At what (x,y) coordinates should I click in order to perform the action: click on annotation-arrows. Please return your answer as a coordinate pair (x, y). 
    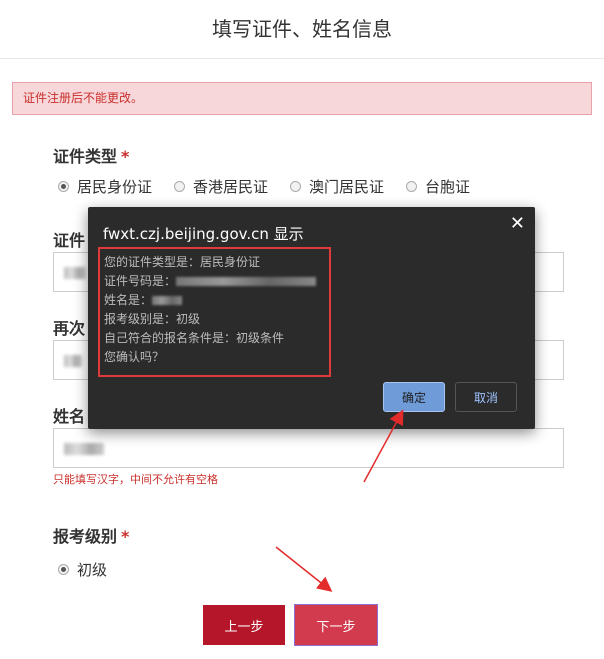
    Looking at the image, I should click on (339, 500).